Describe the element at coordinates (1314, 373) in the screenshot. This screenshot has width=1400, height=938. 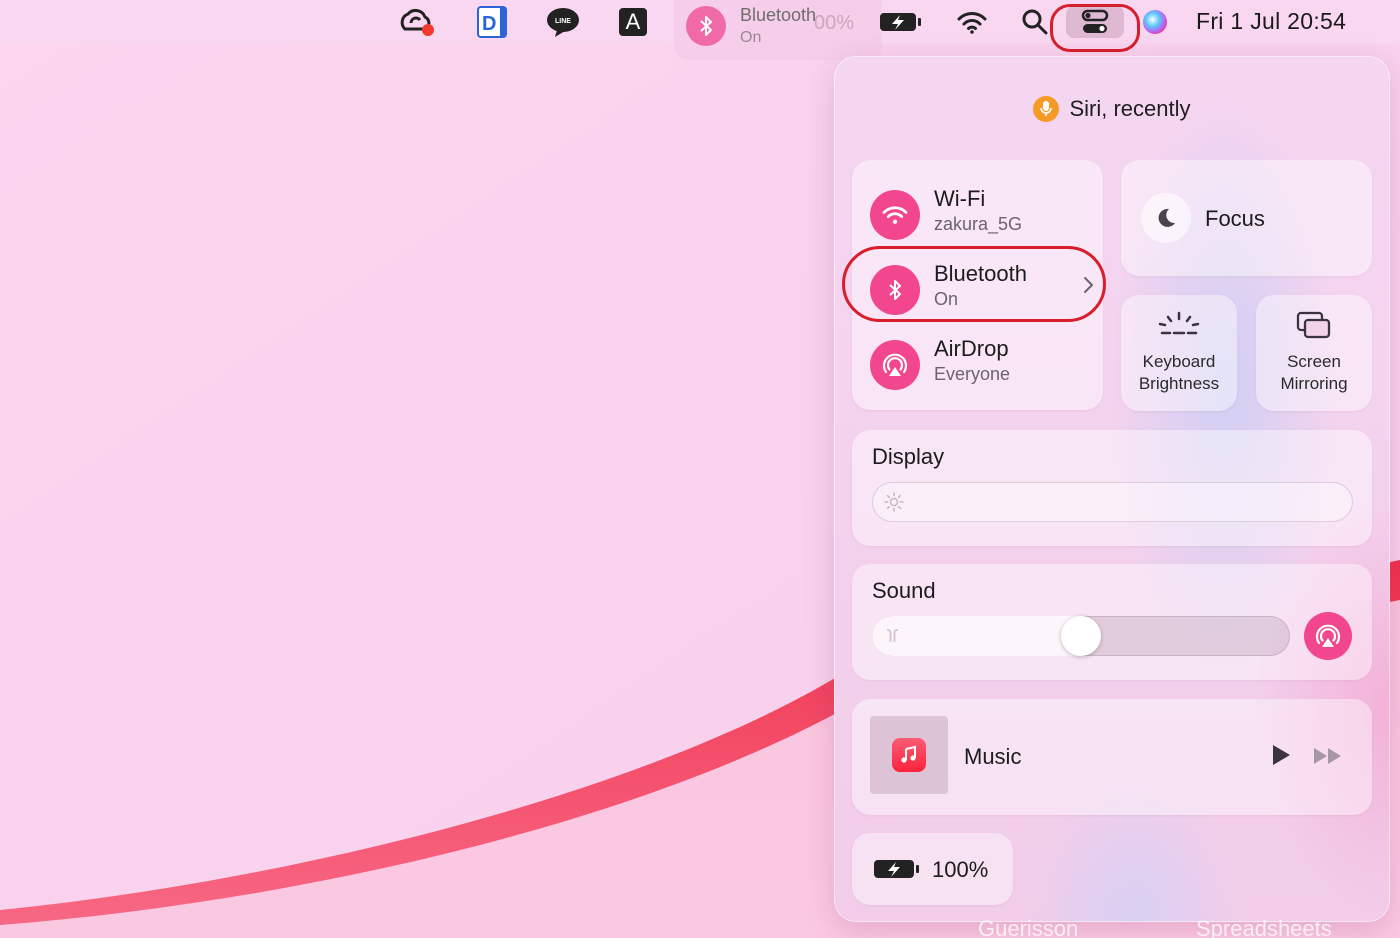
I see `screen-mirroring-label: Screen Mirroring` at that location.